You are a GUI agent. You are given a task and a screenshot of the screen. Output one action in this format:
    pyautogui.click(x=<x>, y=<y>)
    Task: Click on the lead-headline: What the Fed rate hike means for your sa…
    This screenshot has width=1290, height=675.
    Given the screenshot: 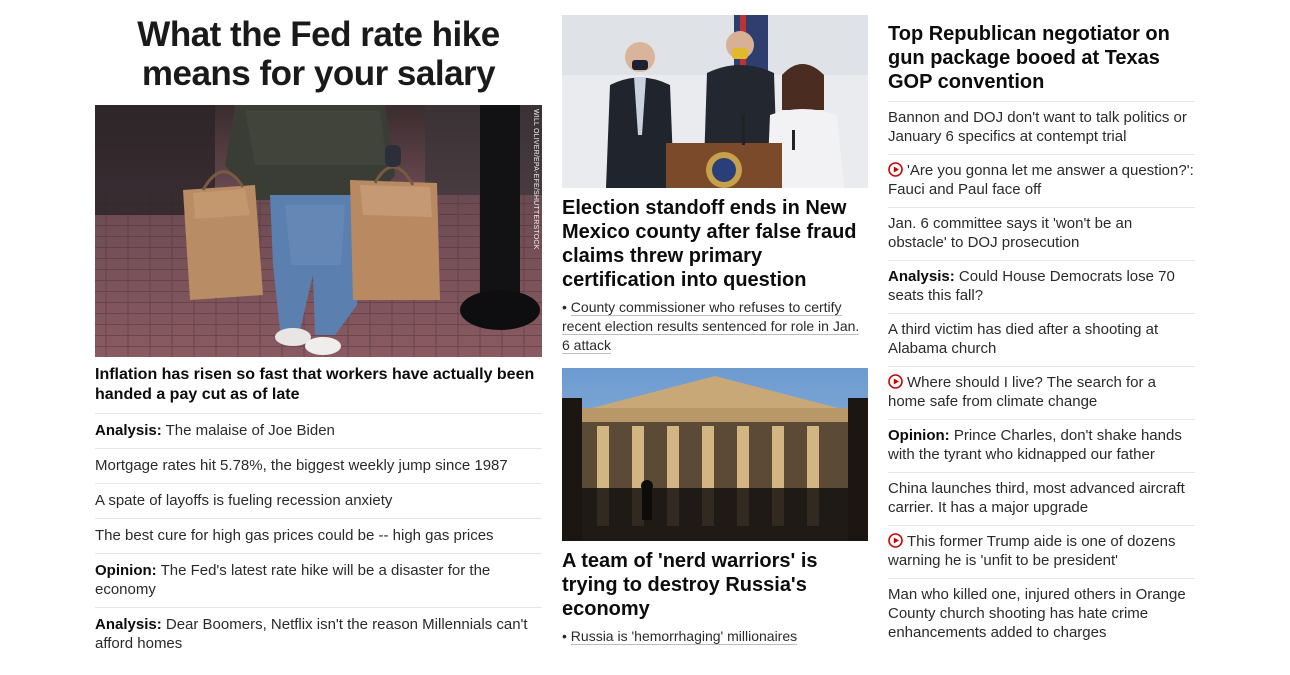 What is the action you would take?
    pyautogui.click(x=318, y=54)
    